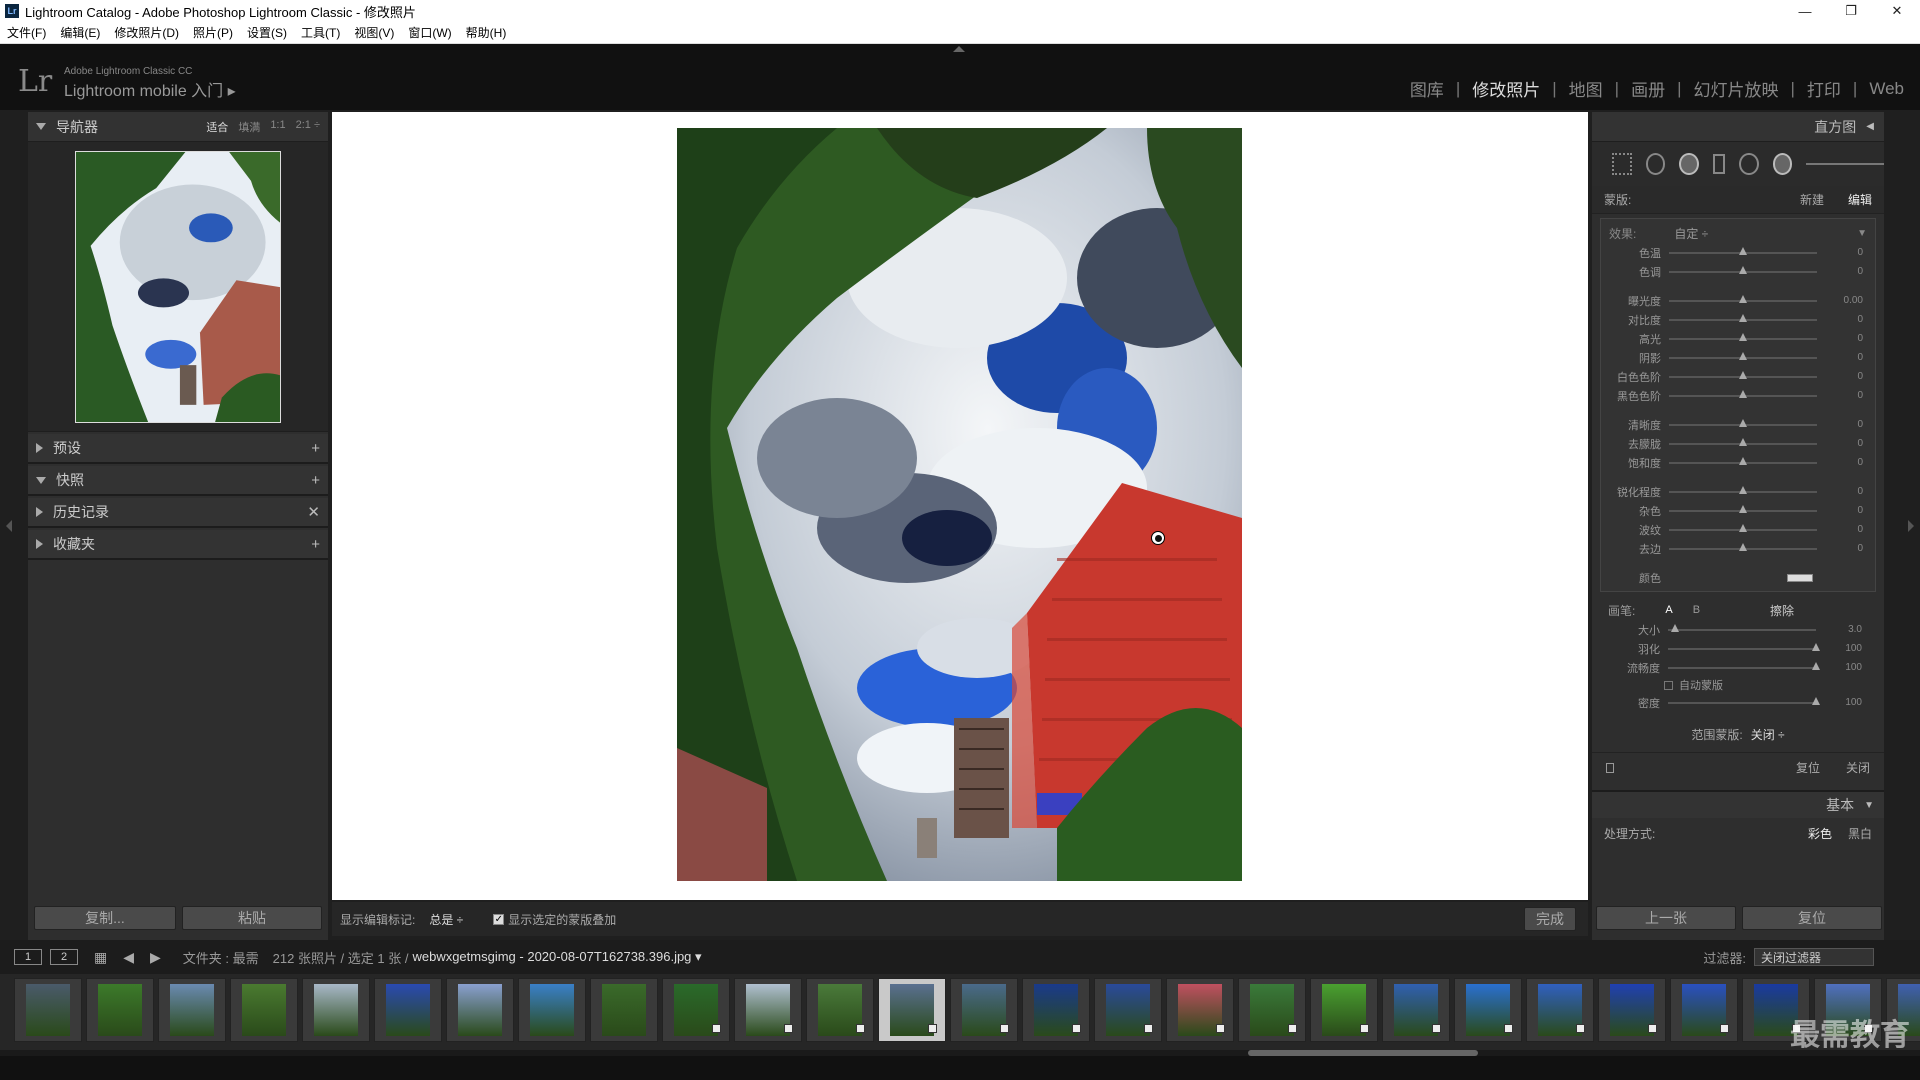 Image resolution: width=1920 pixels, height=1080 pixels. I want to click on brush-b-button: B, so click(1696, 610).